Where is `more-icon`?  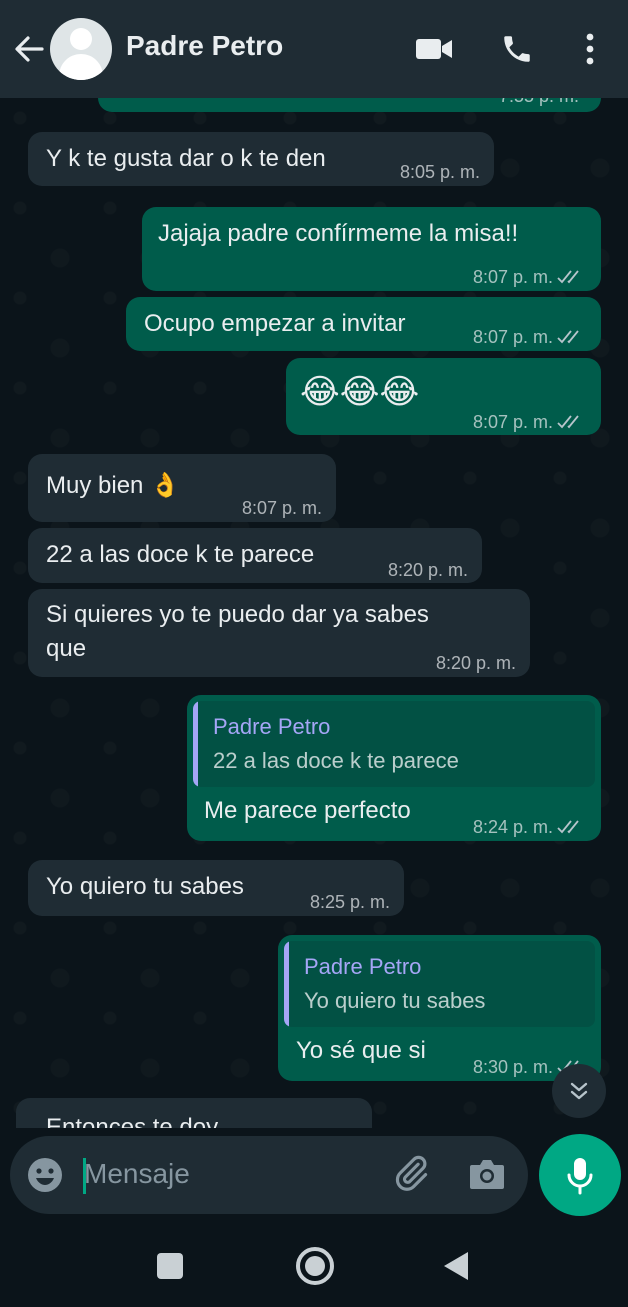
more-icon is located at coordinates (590, 49).